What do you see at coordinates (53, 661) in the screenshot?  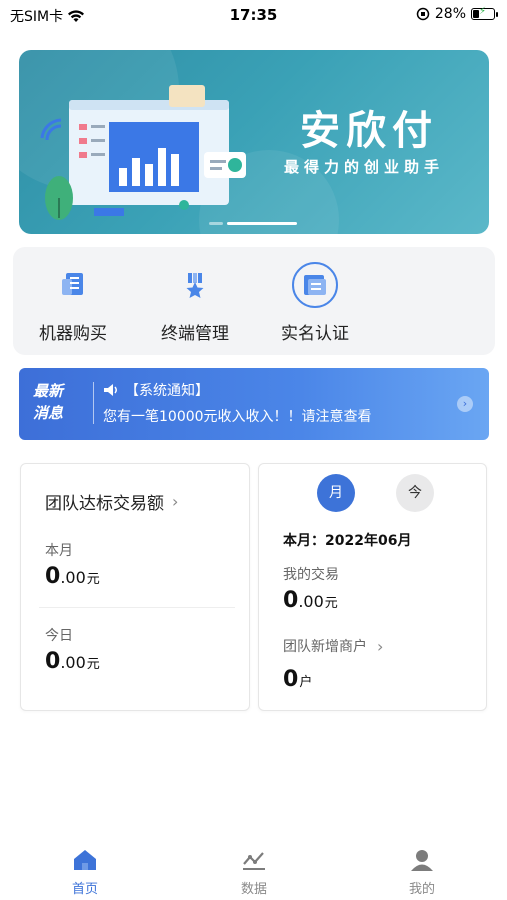 I see `today-value-int: 0` at bounding box center [53, 661].